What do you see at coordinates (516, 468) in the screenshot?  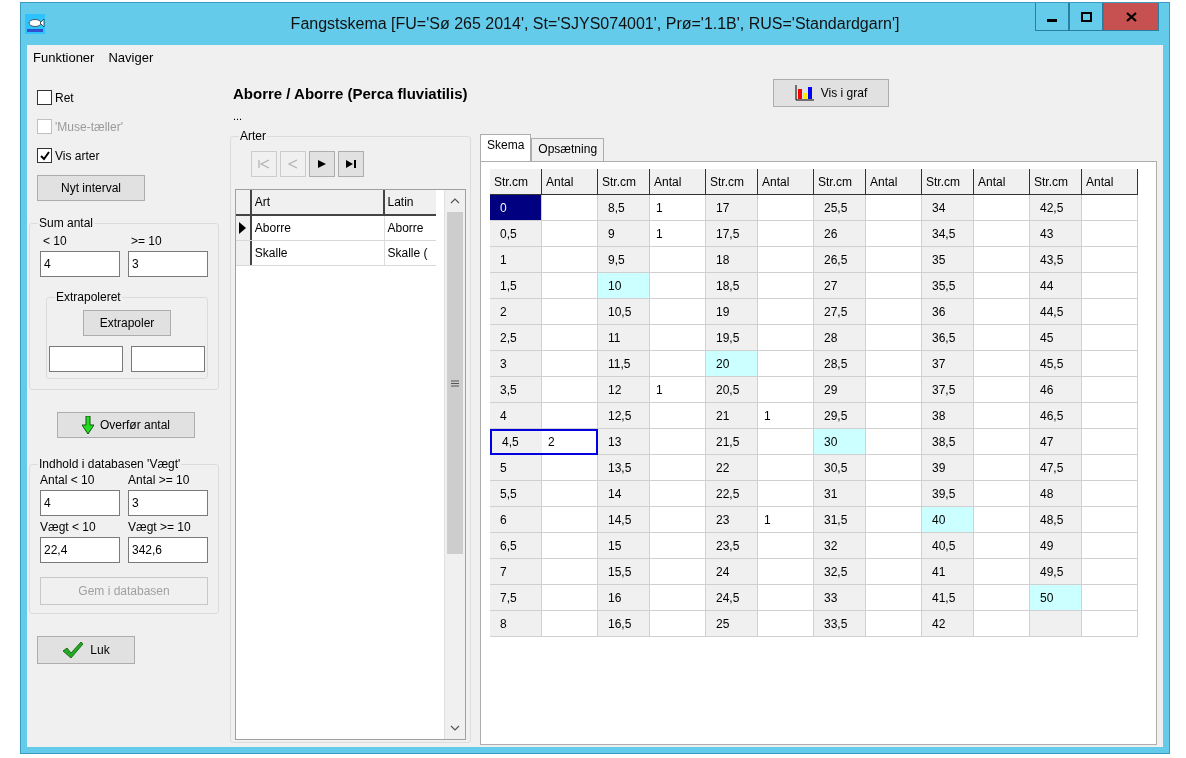 I see `table-cell: 5` at bounding box center [516, 468].